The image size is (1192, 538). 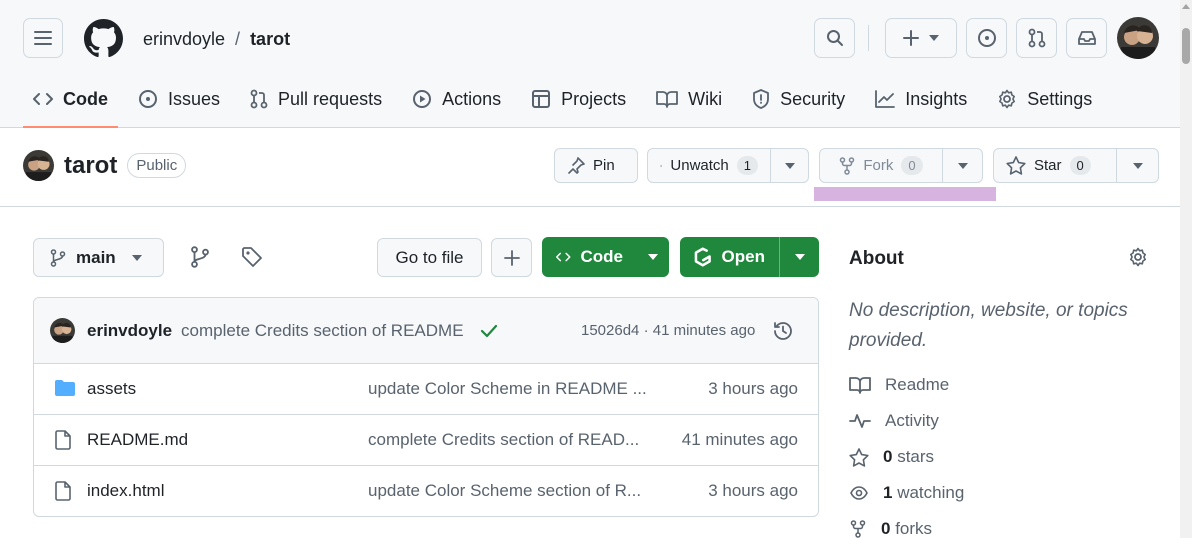 I want to click on code-button: Code, so click(x=605, y=257).